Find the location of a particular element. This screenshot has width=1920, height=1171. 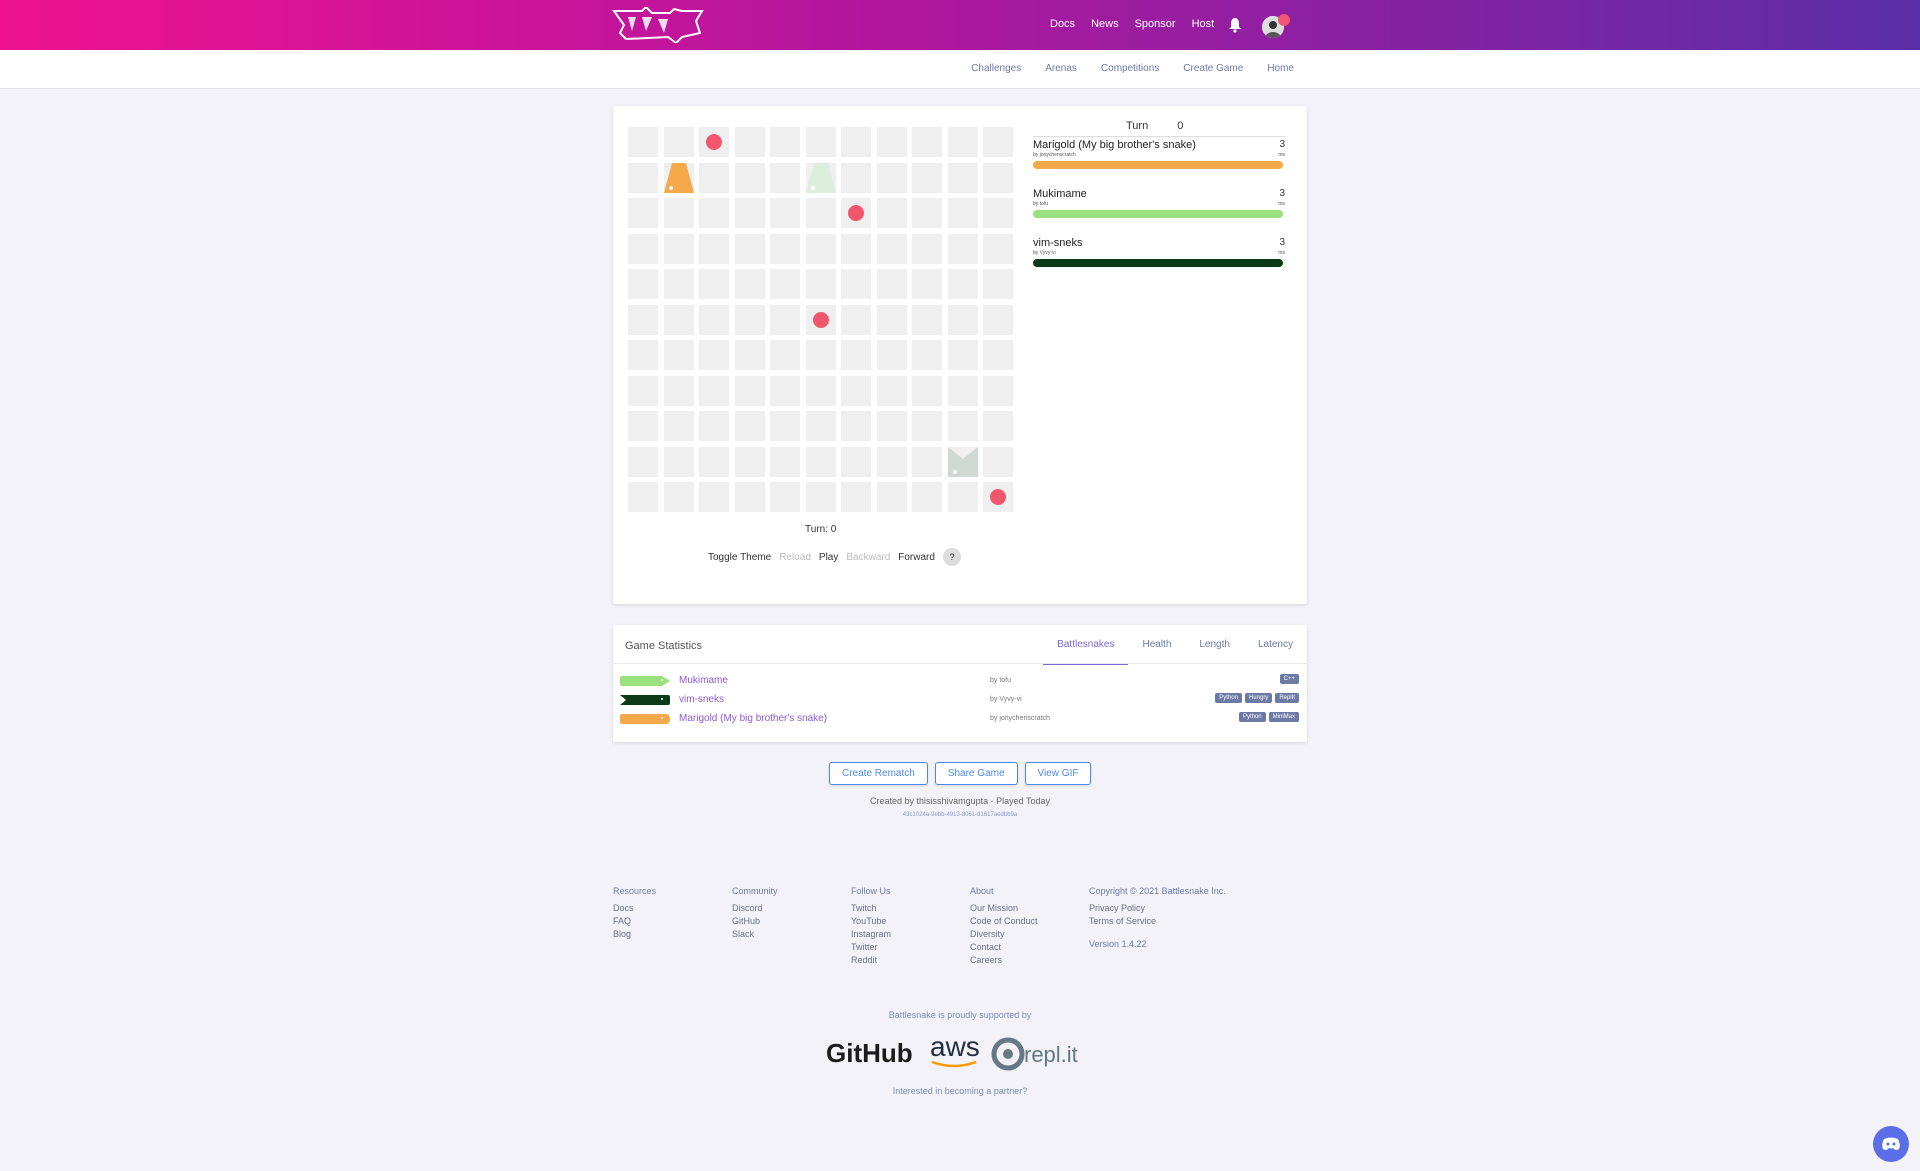

help-button: ? is located at coordinates (951, 557).